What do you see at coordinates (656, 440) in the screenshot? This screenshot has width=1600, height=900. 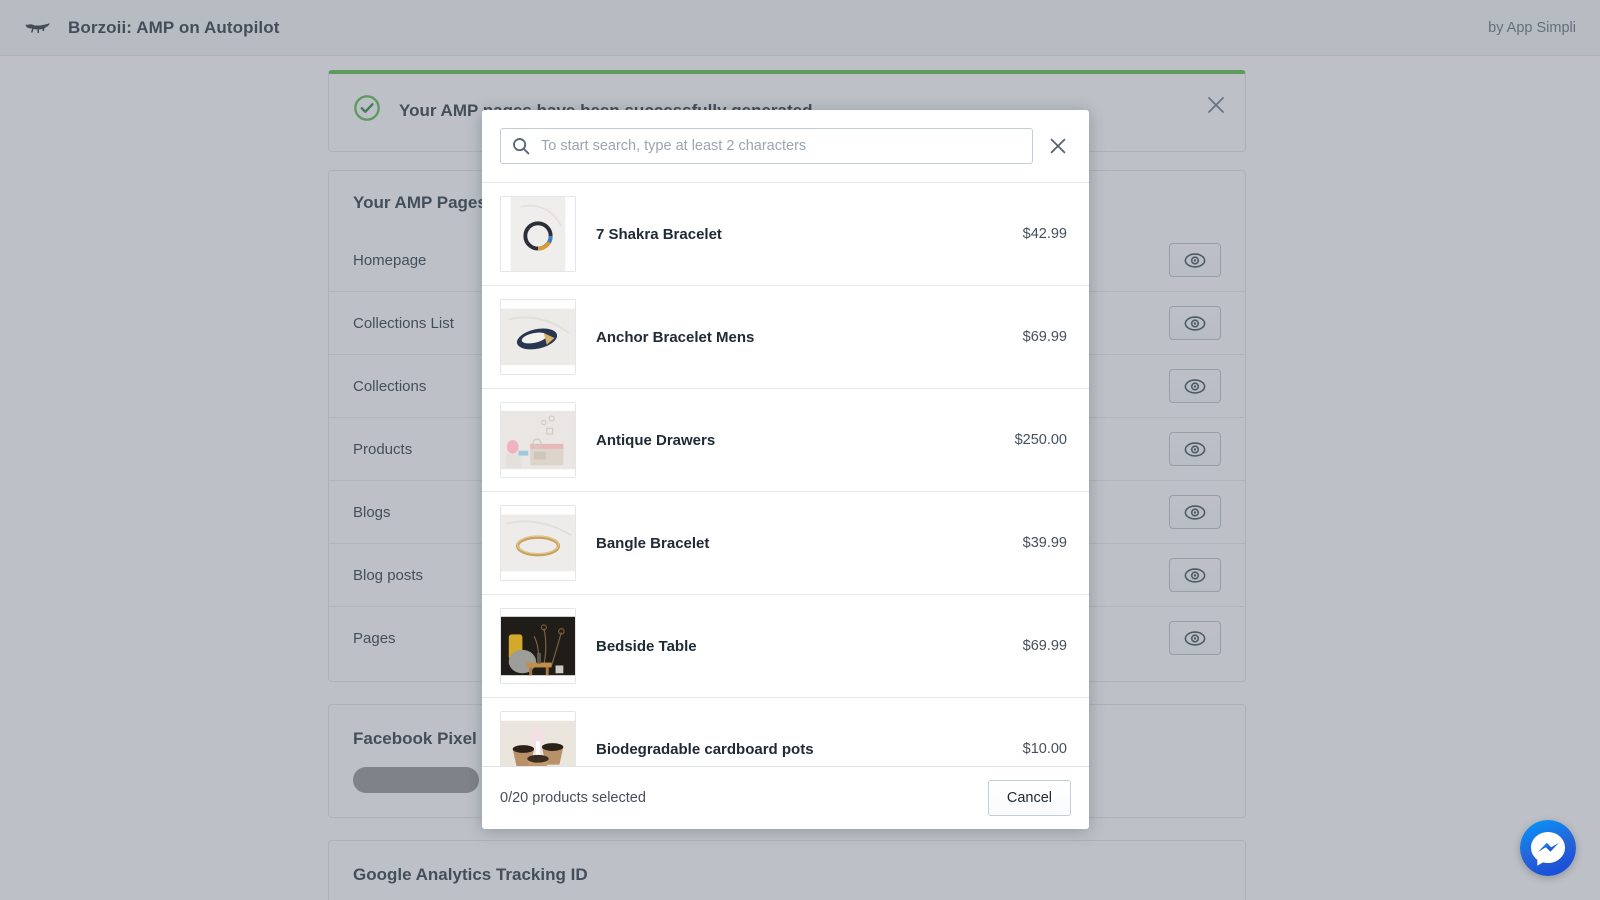 I see `product-name: Antique Drawers` at bounding box center [656, 440].